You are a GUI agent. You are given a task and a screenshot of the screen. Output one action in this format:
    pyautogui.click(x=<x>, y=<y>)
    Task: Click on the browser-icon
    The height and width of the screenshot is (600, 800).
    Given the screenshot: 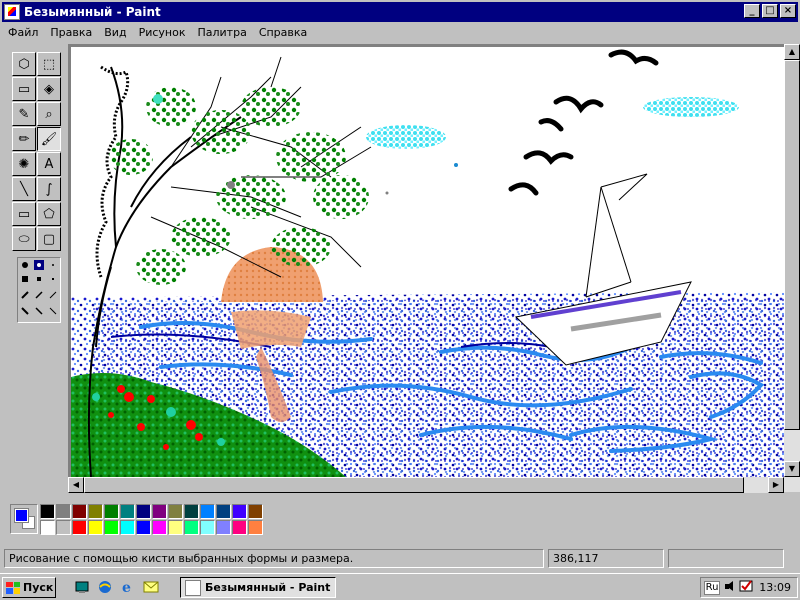 What is the action you would take?
    pyautogui.click(x=105, y=587)
    